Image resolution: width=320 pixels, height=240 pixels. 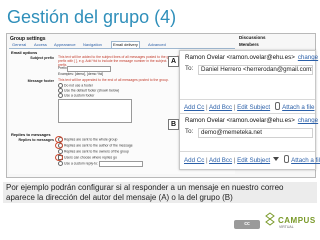 I want to click on footer-logos: cc CAMPUS VIRTUAL, so click(x=276, y=223).